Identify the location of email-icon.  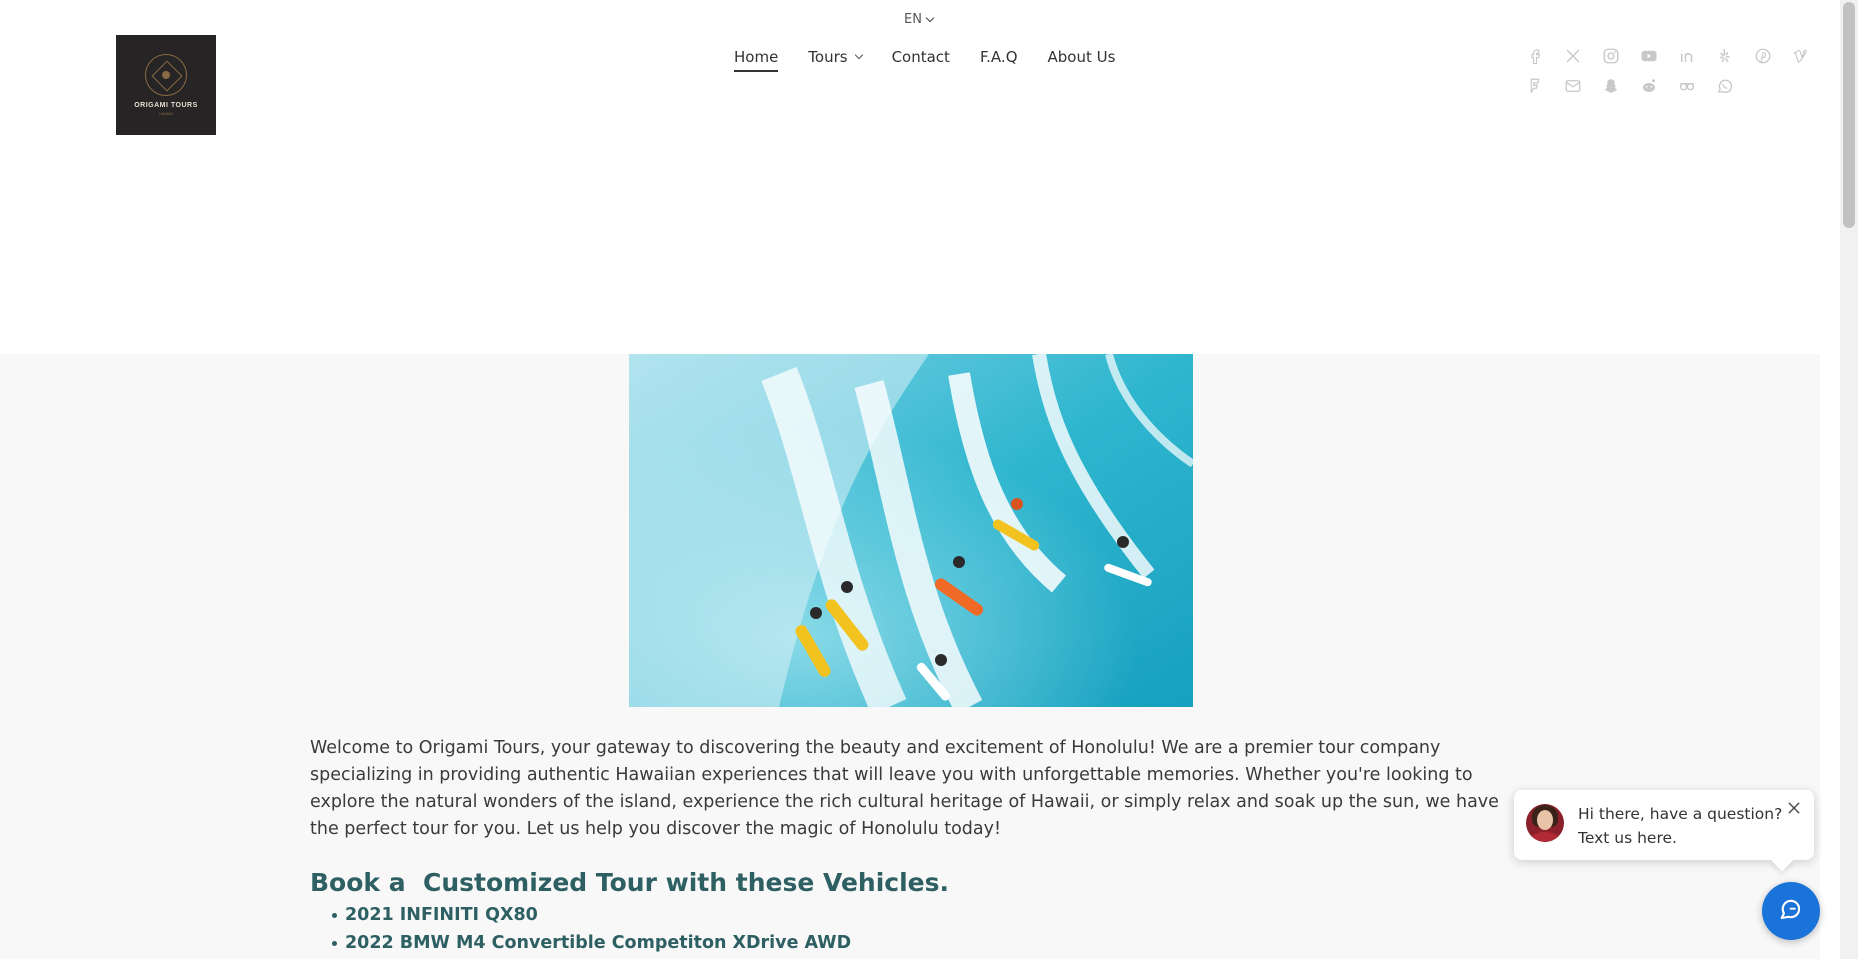
(1573, 86).